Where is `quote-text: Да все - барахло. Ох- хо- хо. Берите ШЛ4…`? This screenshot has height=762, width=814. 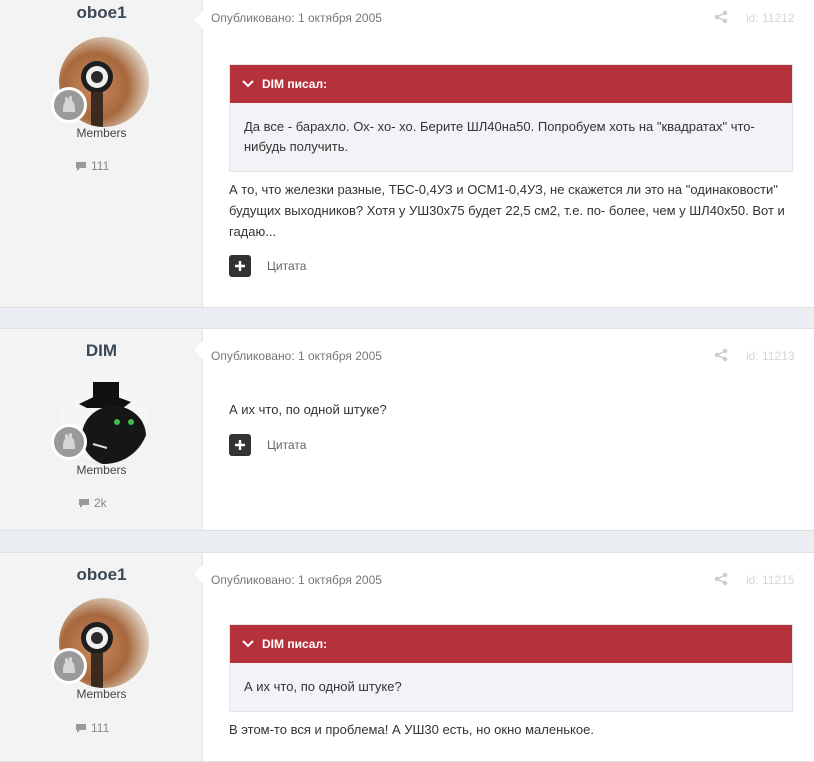
quote-text: Да все - барахло. Ох- хо- хо. Берите ШЛ4… is located at coordinates (499, 136).